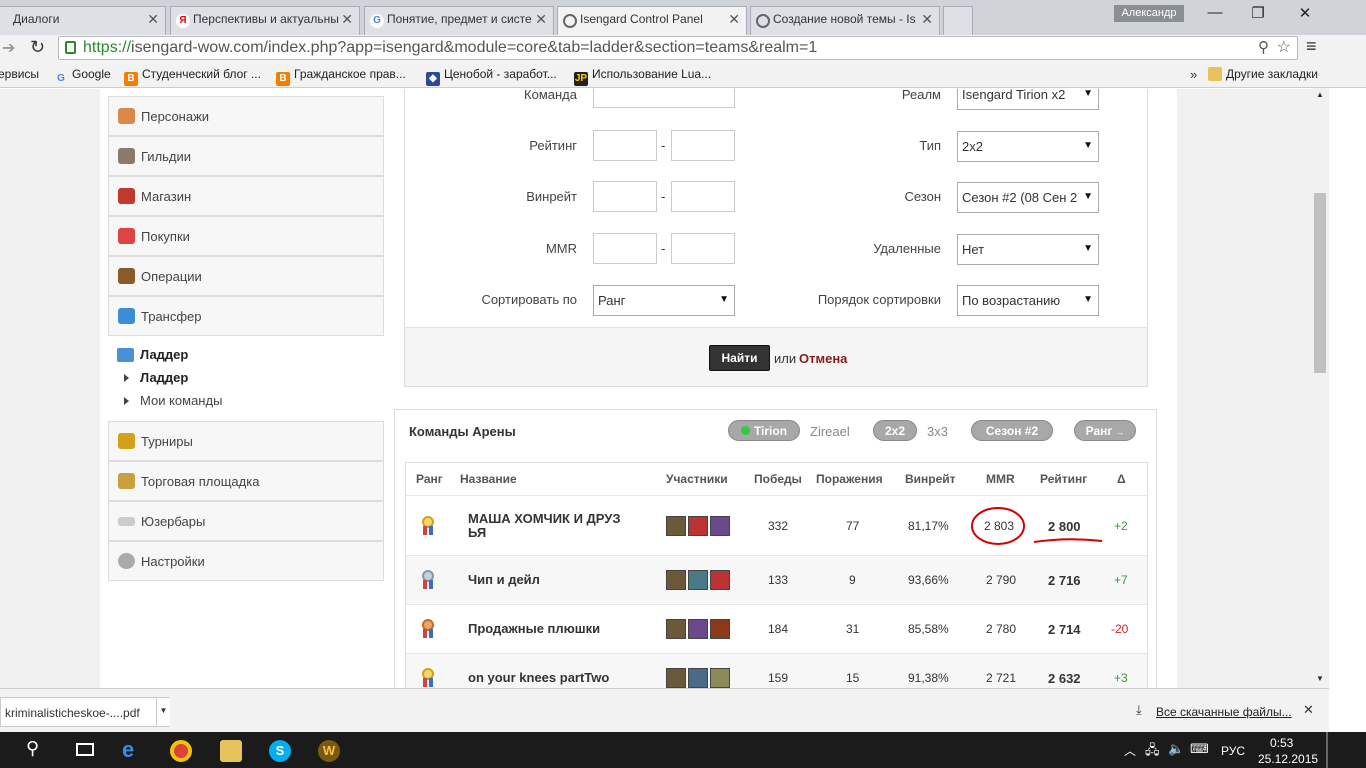  I want to click on sidebar-subitem-my-teams: Мои команды, so click(172, 400).